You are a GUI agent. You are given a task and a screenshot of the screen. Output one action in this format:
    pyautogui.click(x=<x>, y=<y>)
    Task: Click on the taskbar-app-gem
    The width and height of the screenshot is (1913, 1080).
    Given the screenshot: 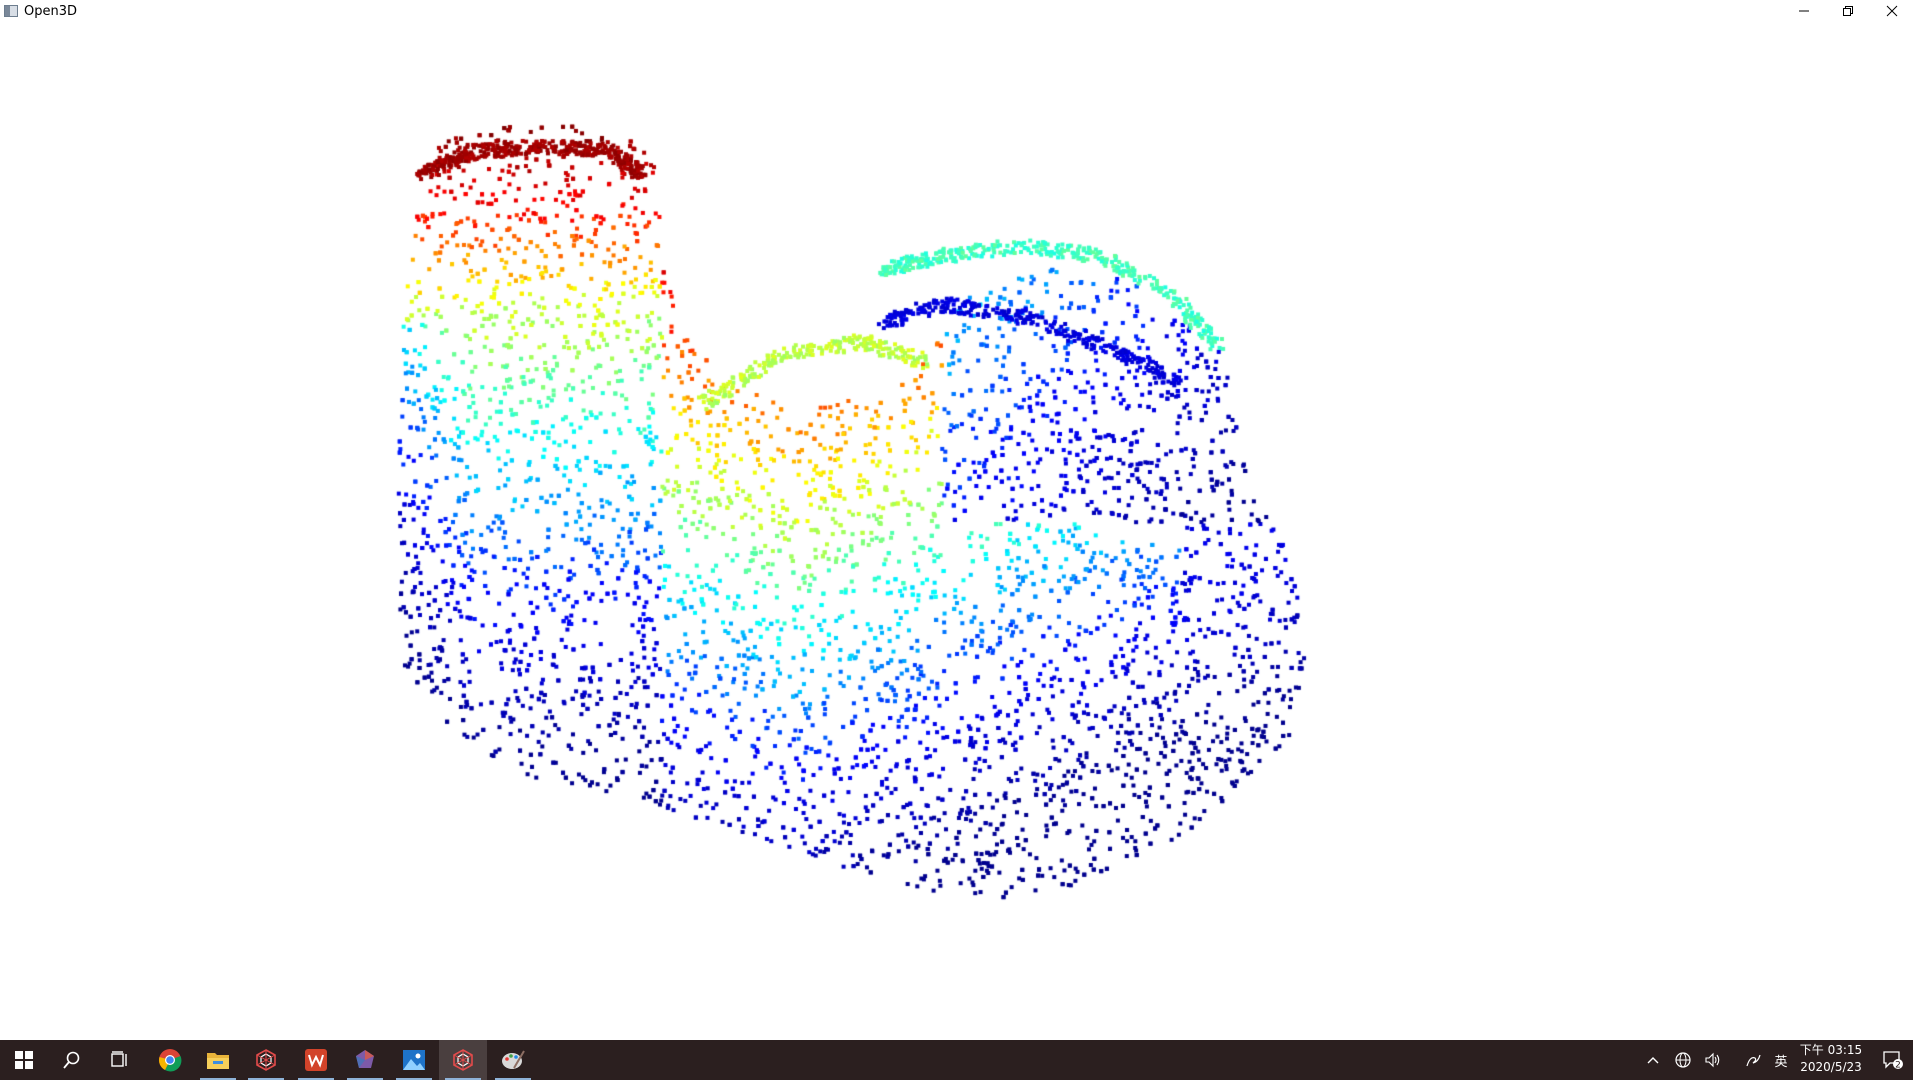 What is the action you would take?
    pyautogui.click(x=365, y=1060)
    